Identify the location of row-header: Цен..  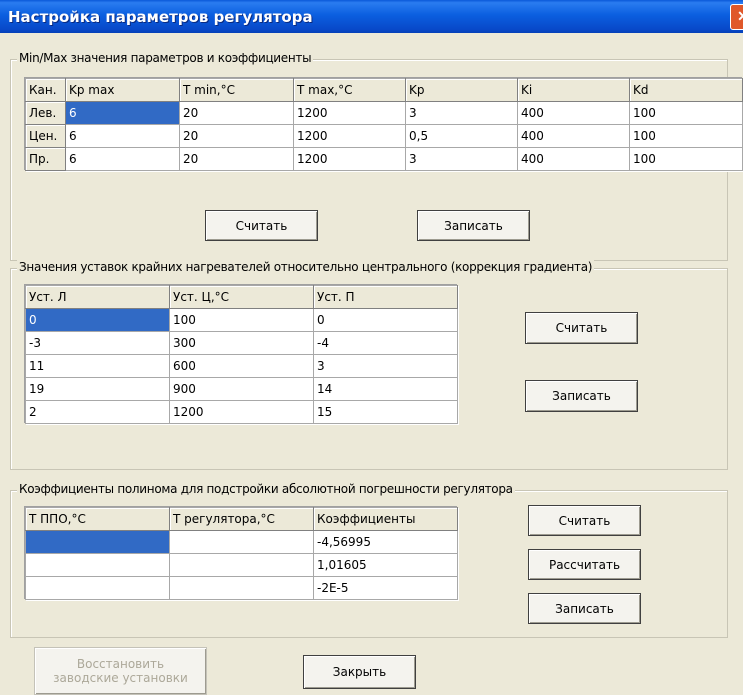
(45, 136).